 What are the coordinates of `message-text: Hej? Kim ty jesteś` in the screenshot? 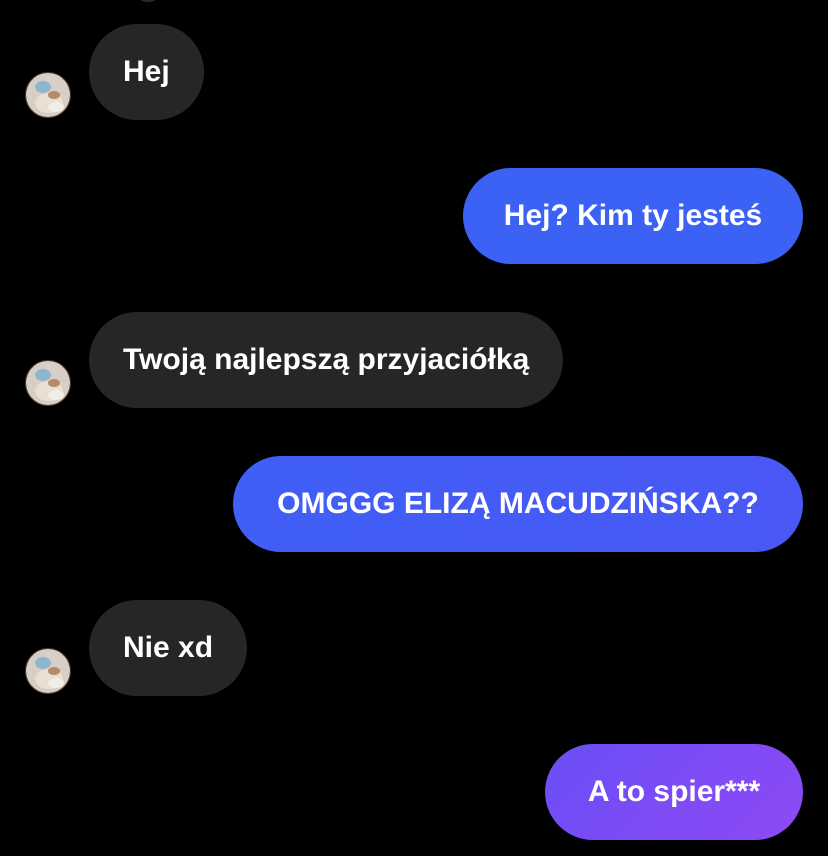 It's located at (633, 215).